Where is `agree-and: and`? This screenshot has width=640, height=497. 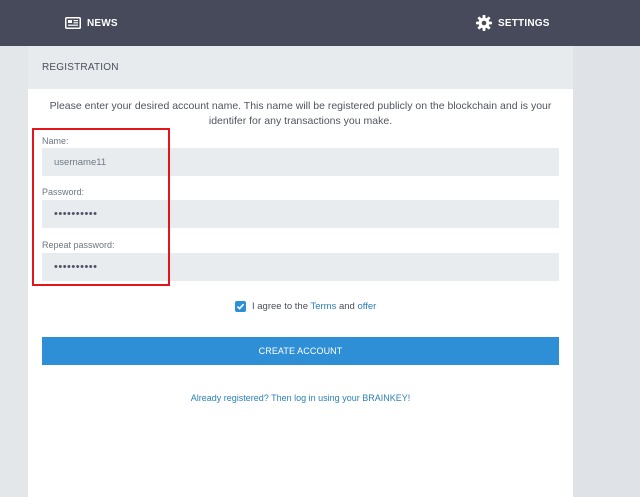
agree-and: and is located at coordinates (346, 306).